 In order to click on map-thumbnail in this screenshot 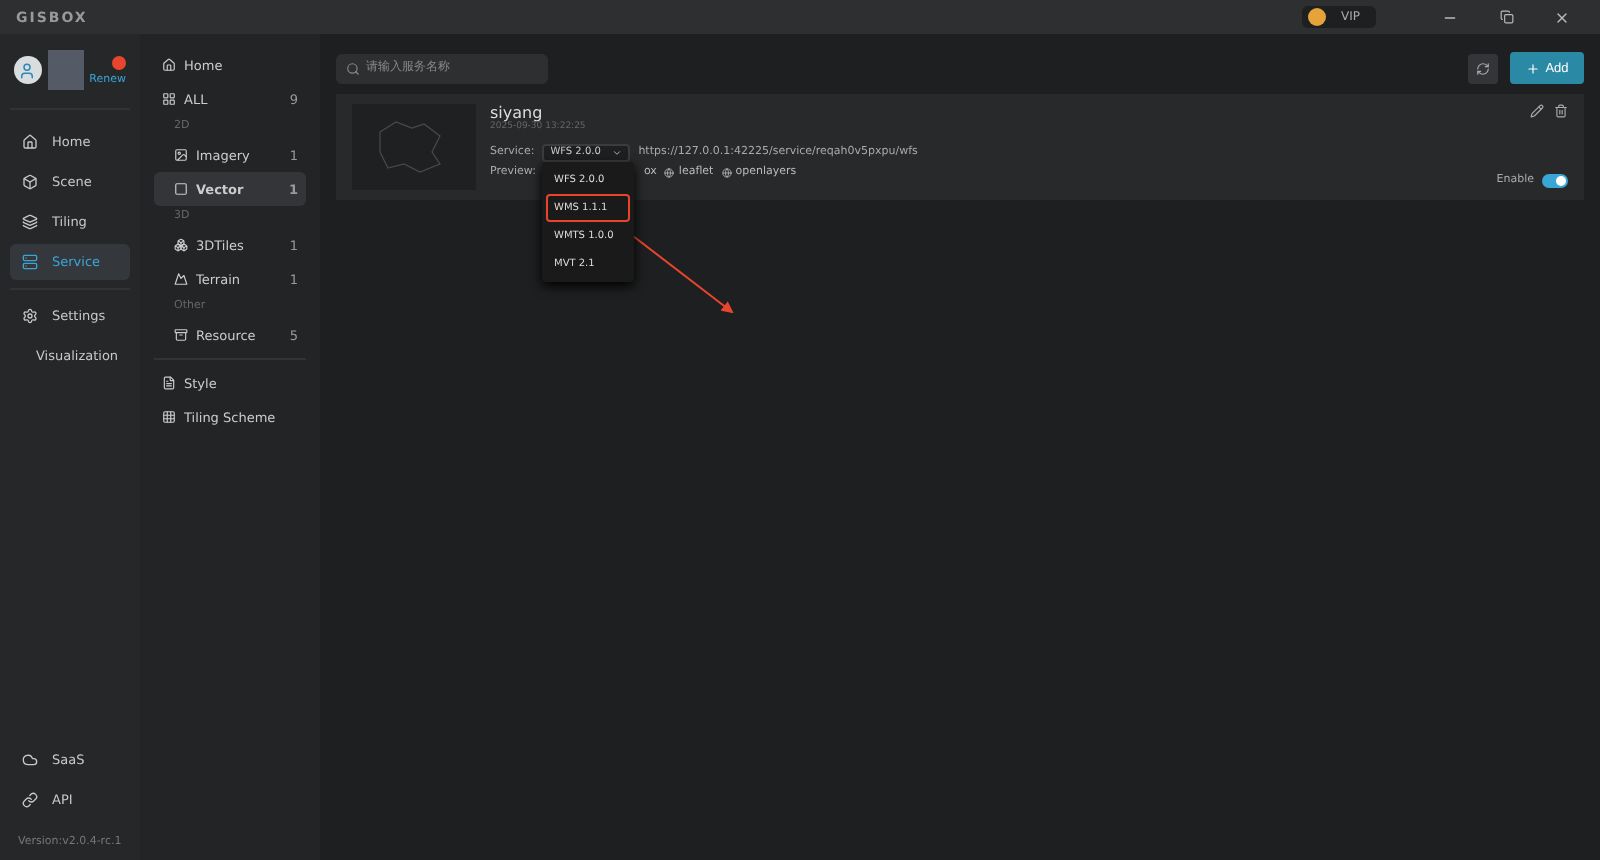, I will do `click(414, 147)`.